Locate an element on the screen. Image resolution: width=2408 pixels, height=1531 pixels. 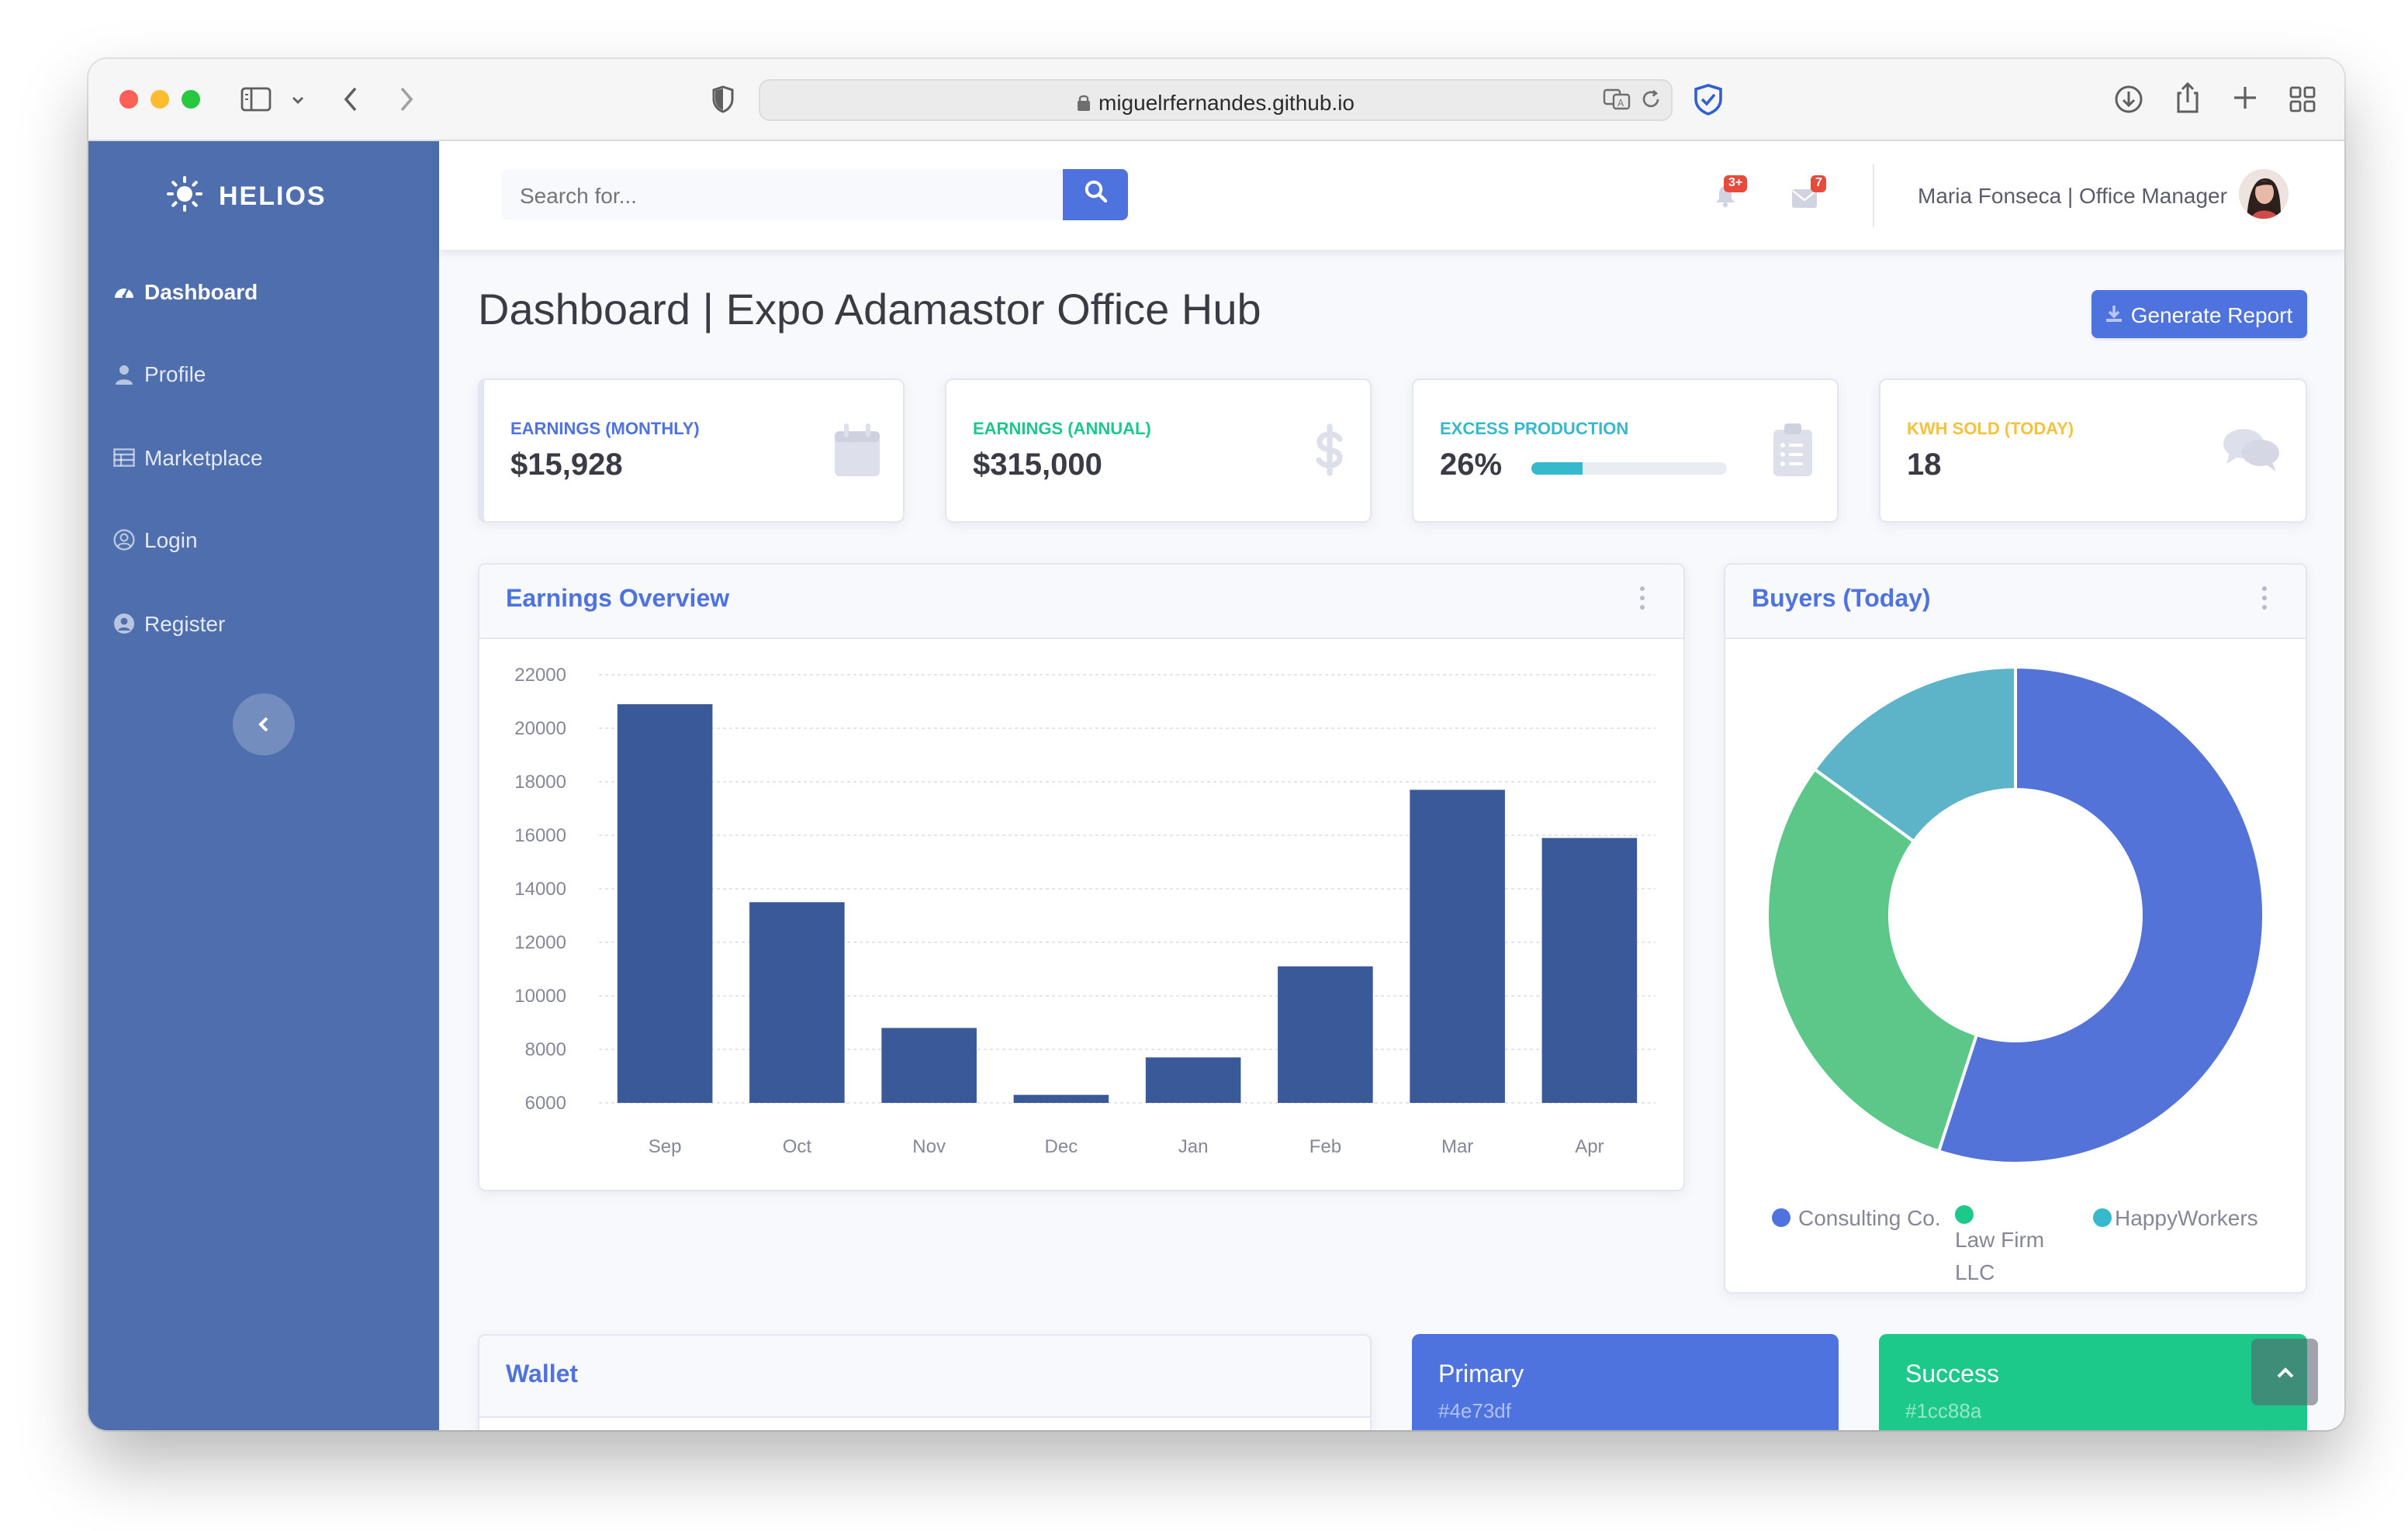
forward-icon is located at coordinates (406, 102).